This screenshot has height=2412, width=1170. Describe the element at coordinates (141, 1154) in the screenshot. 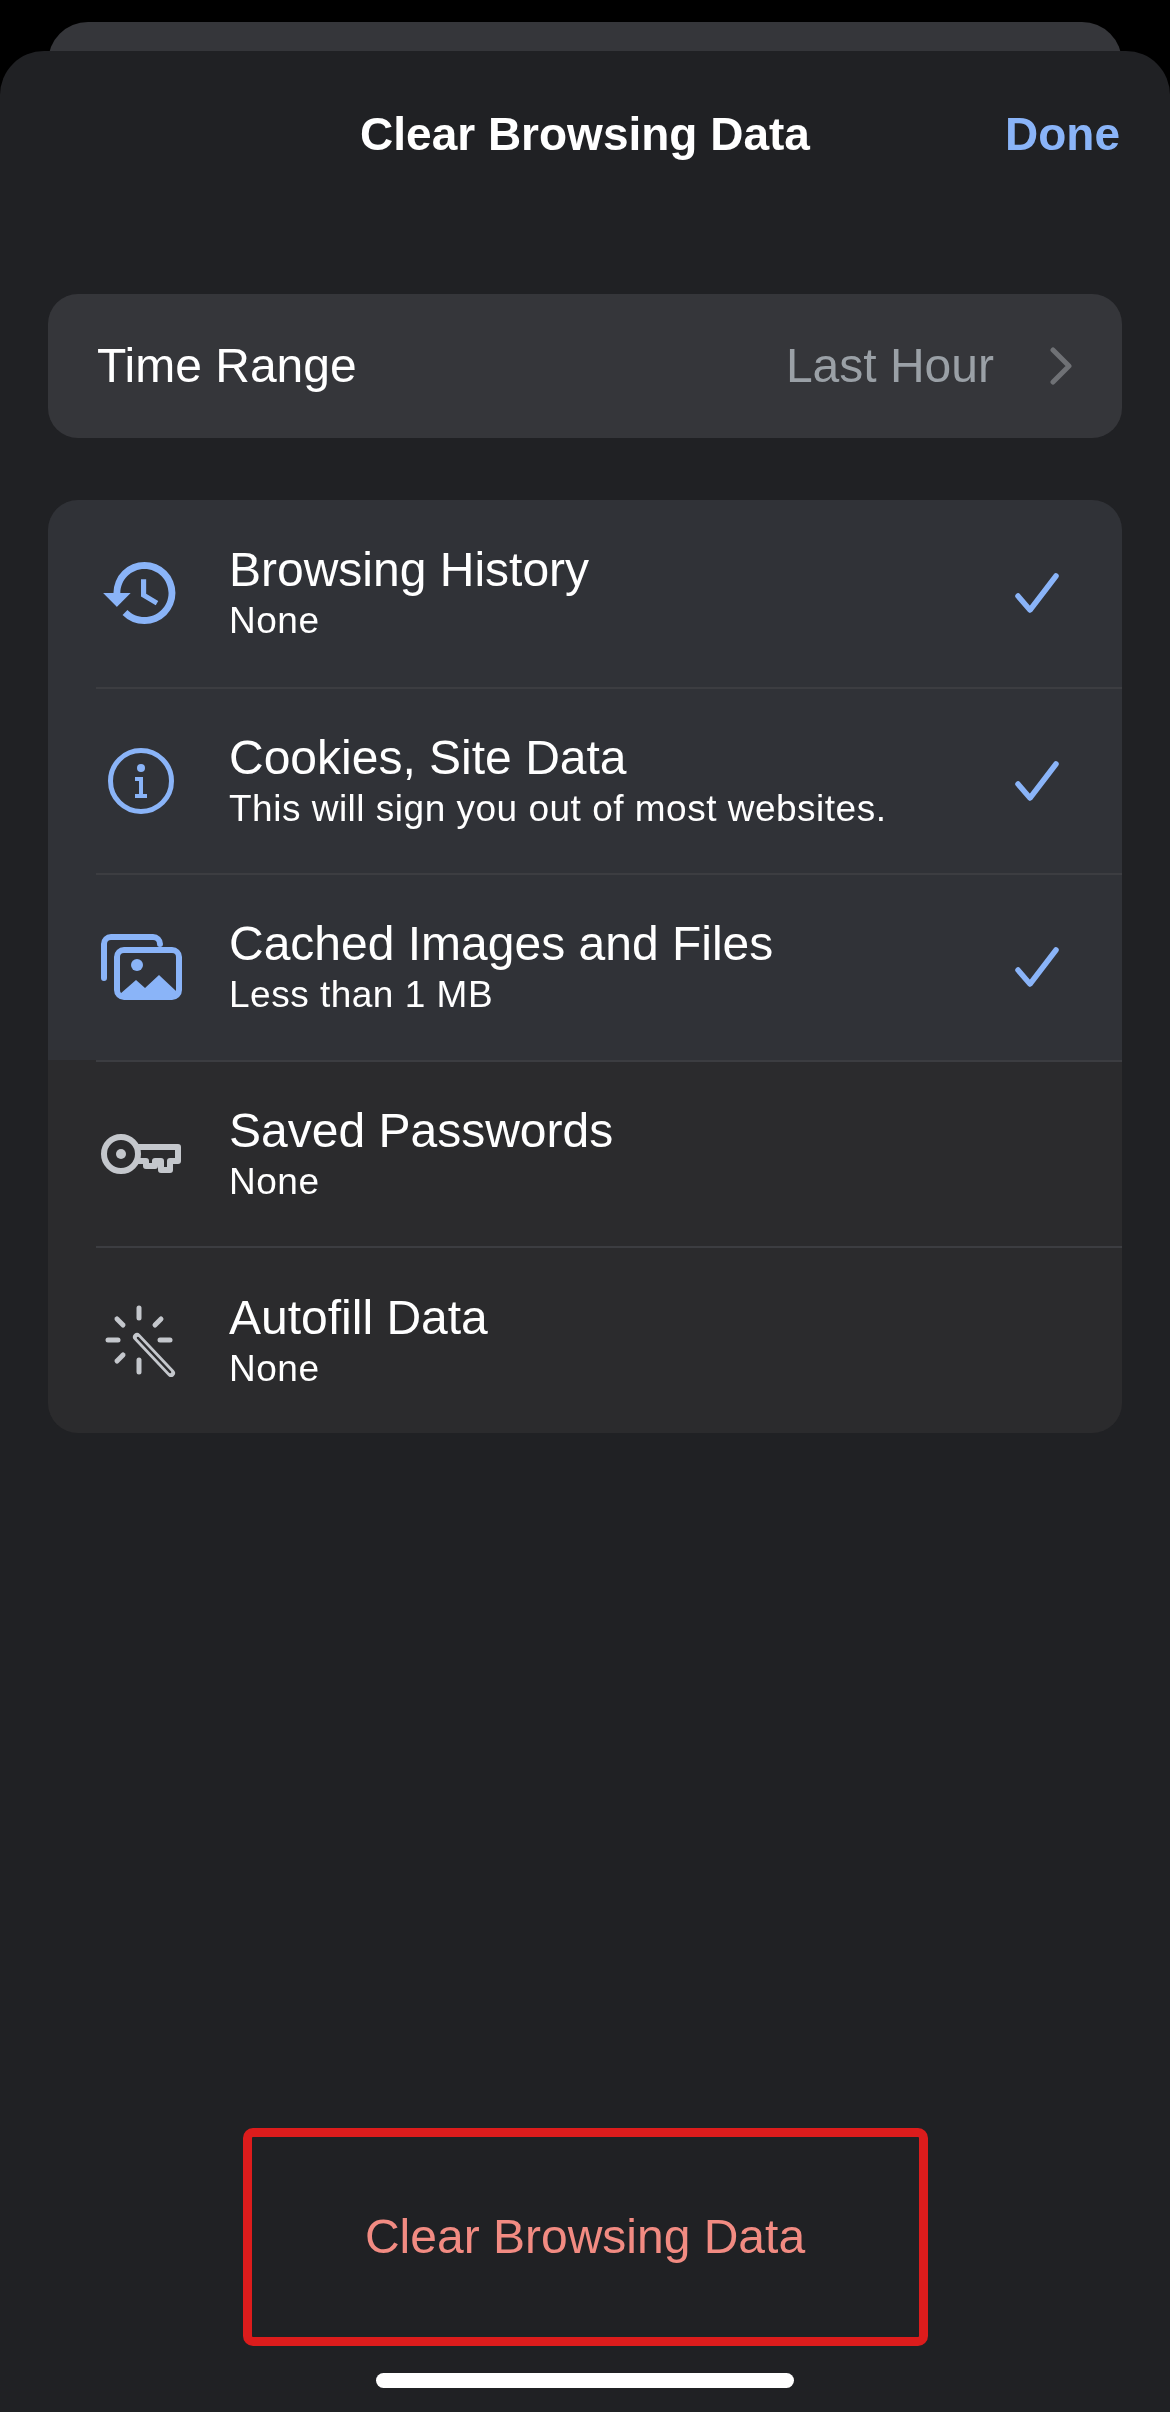

I see `key-icon` at that location.